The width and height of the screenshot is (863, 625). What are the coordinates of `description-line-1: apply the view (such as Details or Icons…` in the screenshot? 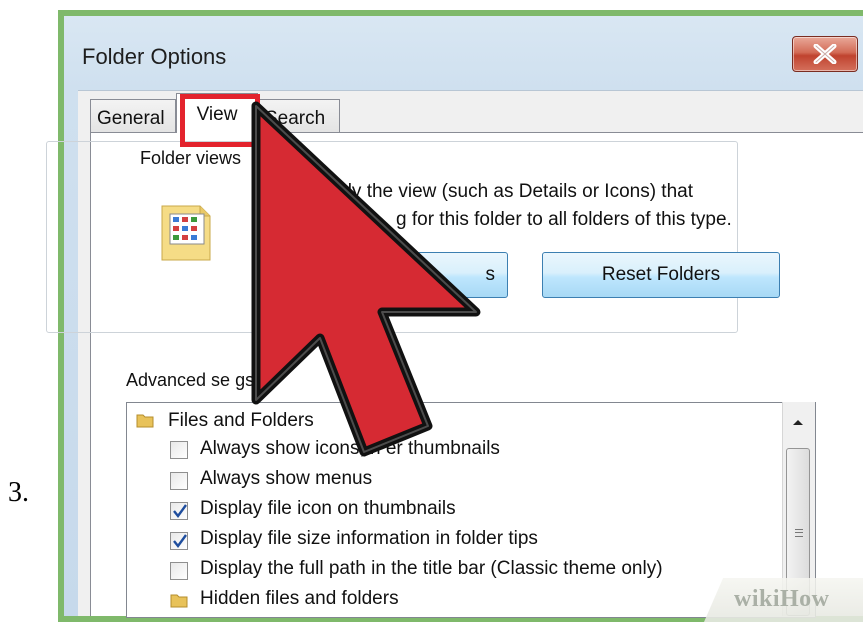 It's located at (505, 191).